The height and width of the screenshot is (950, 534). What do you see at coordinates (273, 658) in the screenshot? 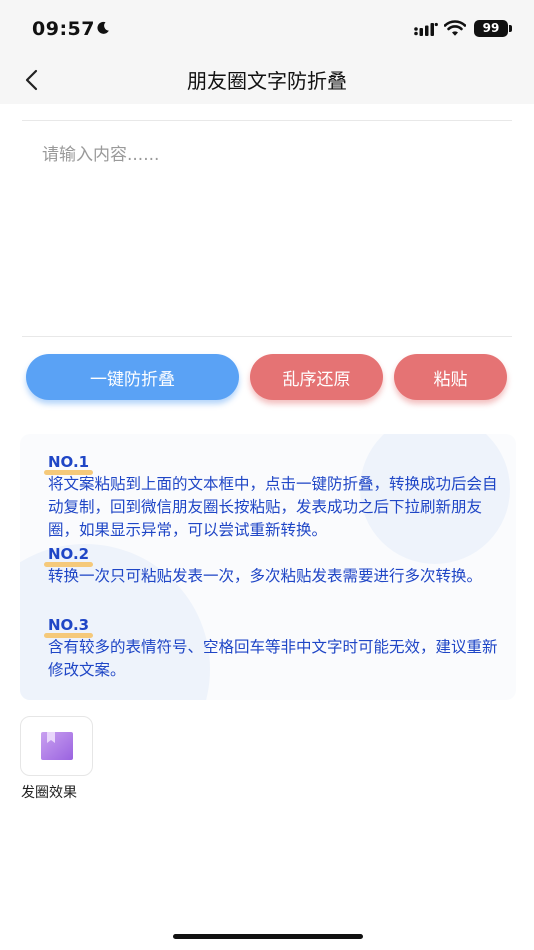
I see `tip-text: 含有较多的表情符号、空格回车等非中文字时可能无效，建议重新修改文案。` at bounding box center [273, 658].